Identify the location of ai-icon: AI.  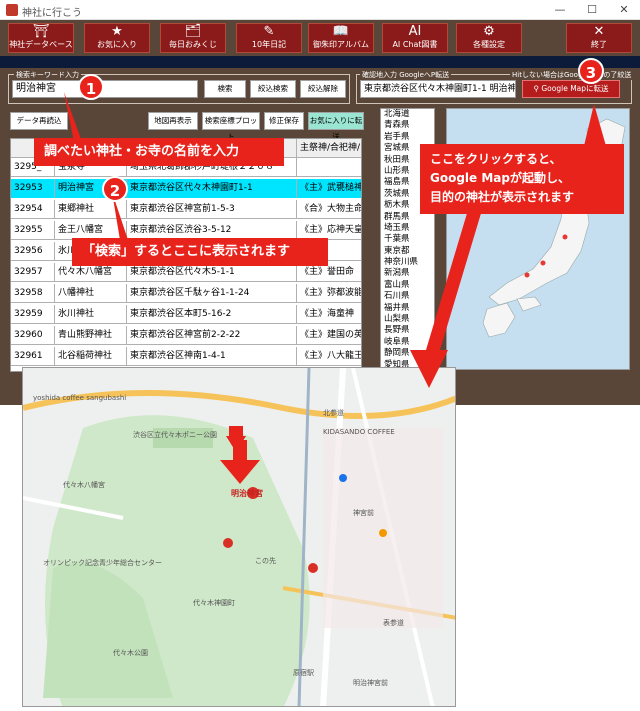
(415, 31).